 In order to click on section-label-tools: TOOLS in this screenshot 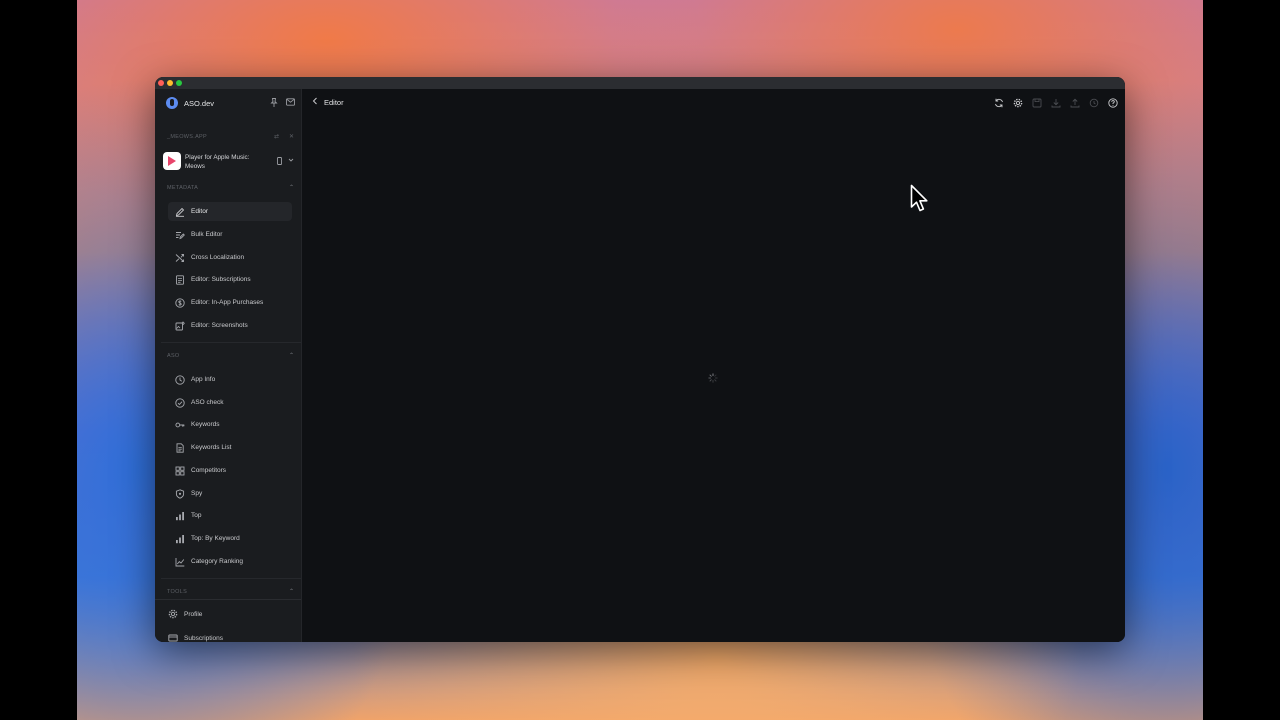, I will do `click(177, 592)`.